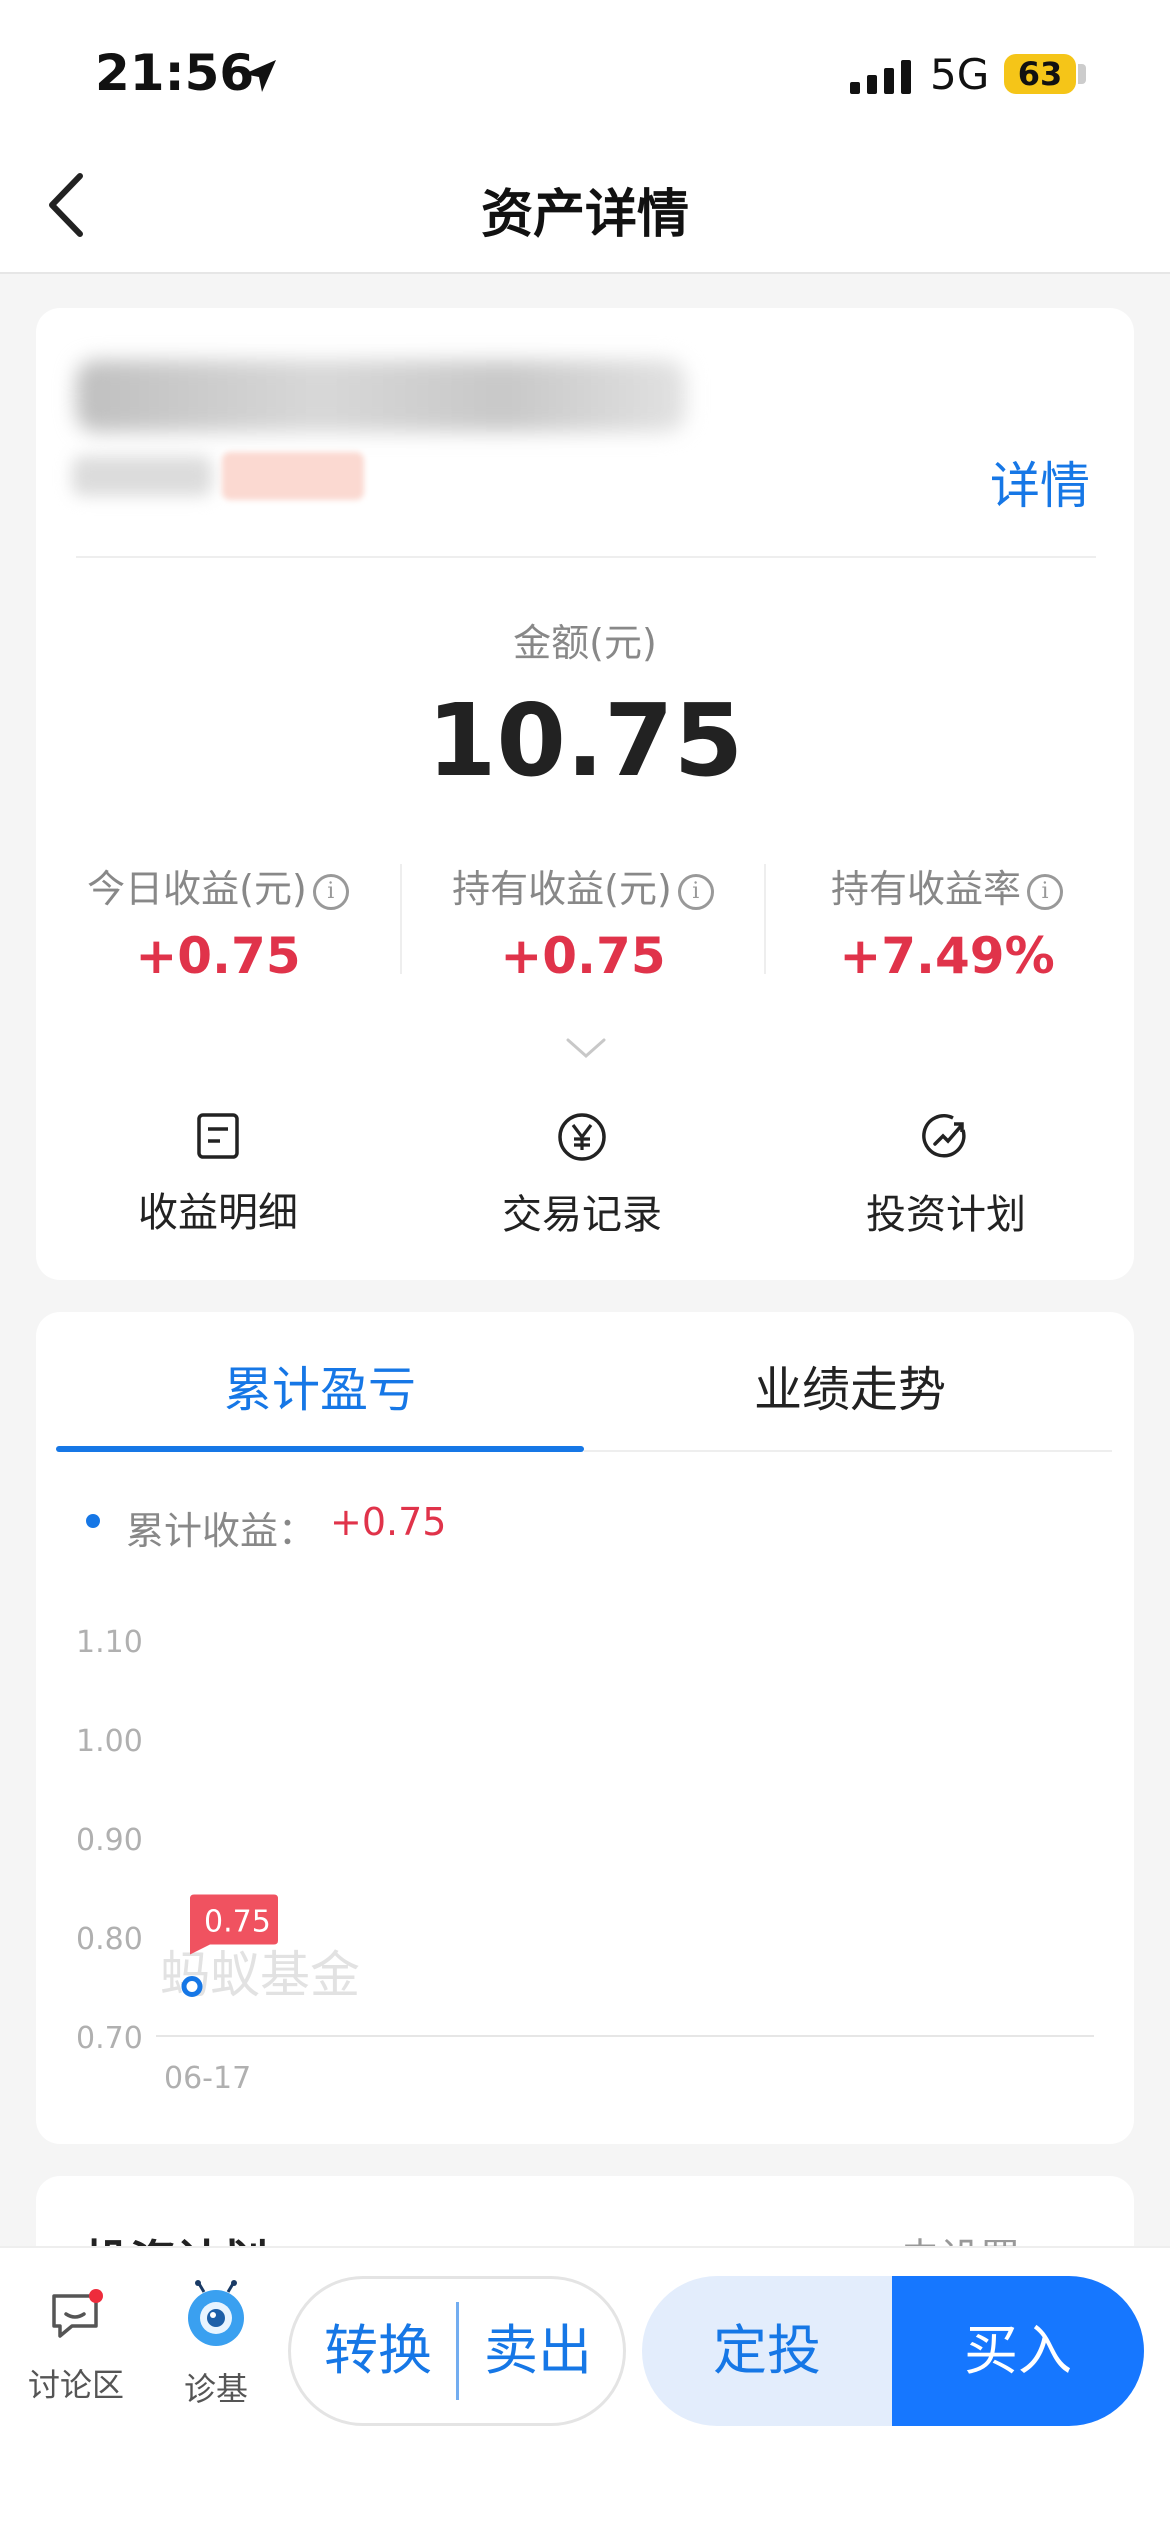 This screenshot has width=1170, height=2534. Describe the element at coordinates (946, 1215) in the screenshot. I see `action-label: 投资计划` at that location.